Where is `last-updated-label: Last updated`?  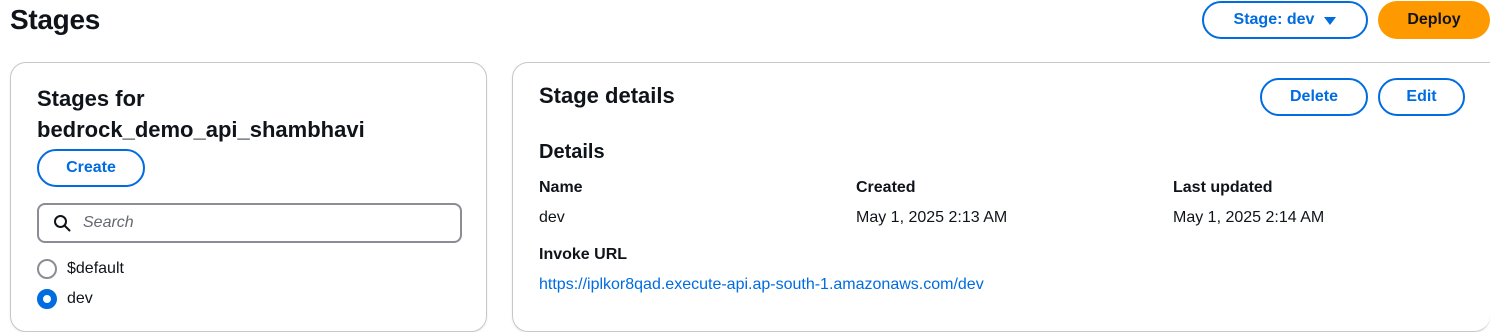
last-updated-label: Last updated is located at coordinates (1223, 187).